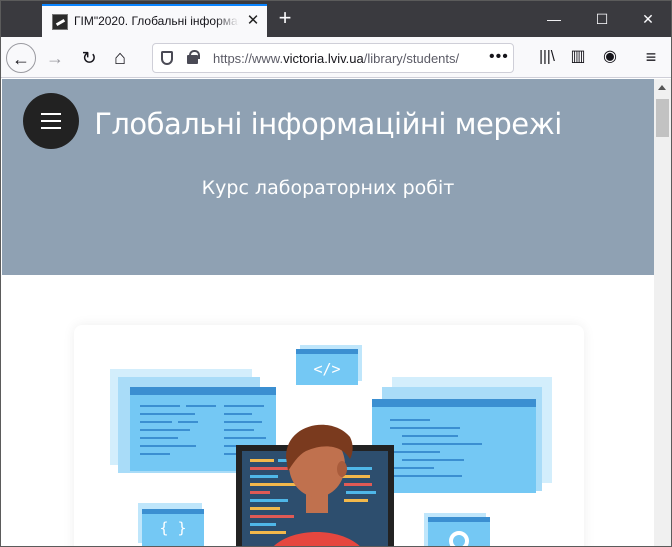 This screenshot has height=547, width=672. What do you see at coordinates (662, 87) in the screenshot?
I see `scroll-up-arrow-icon` at bounding box center [662, 87].